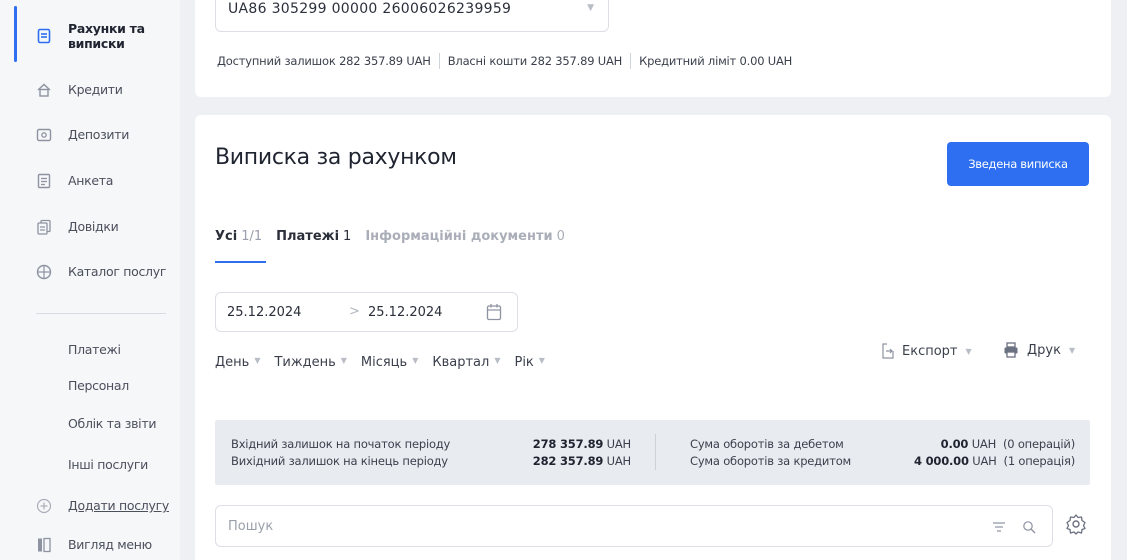  Describe the element at coordinates (44, 181) in the screenshot. I see `form-icon` at that location.